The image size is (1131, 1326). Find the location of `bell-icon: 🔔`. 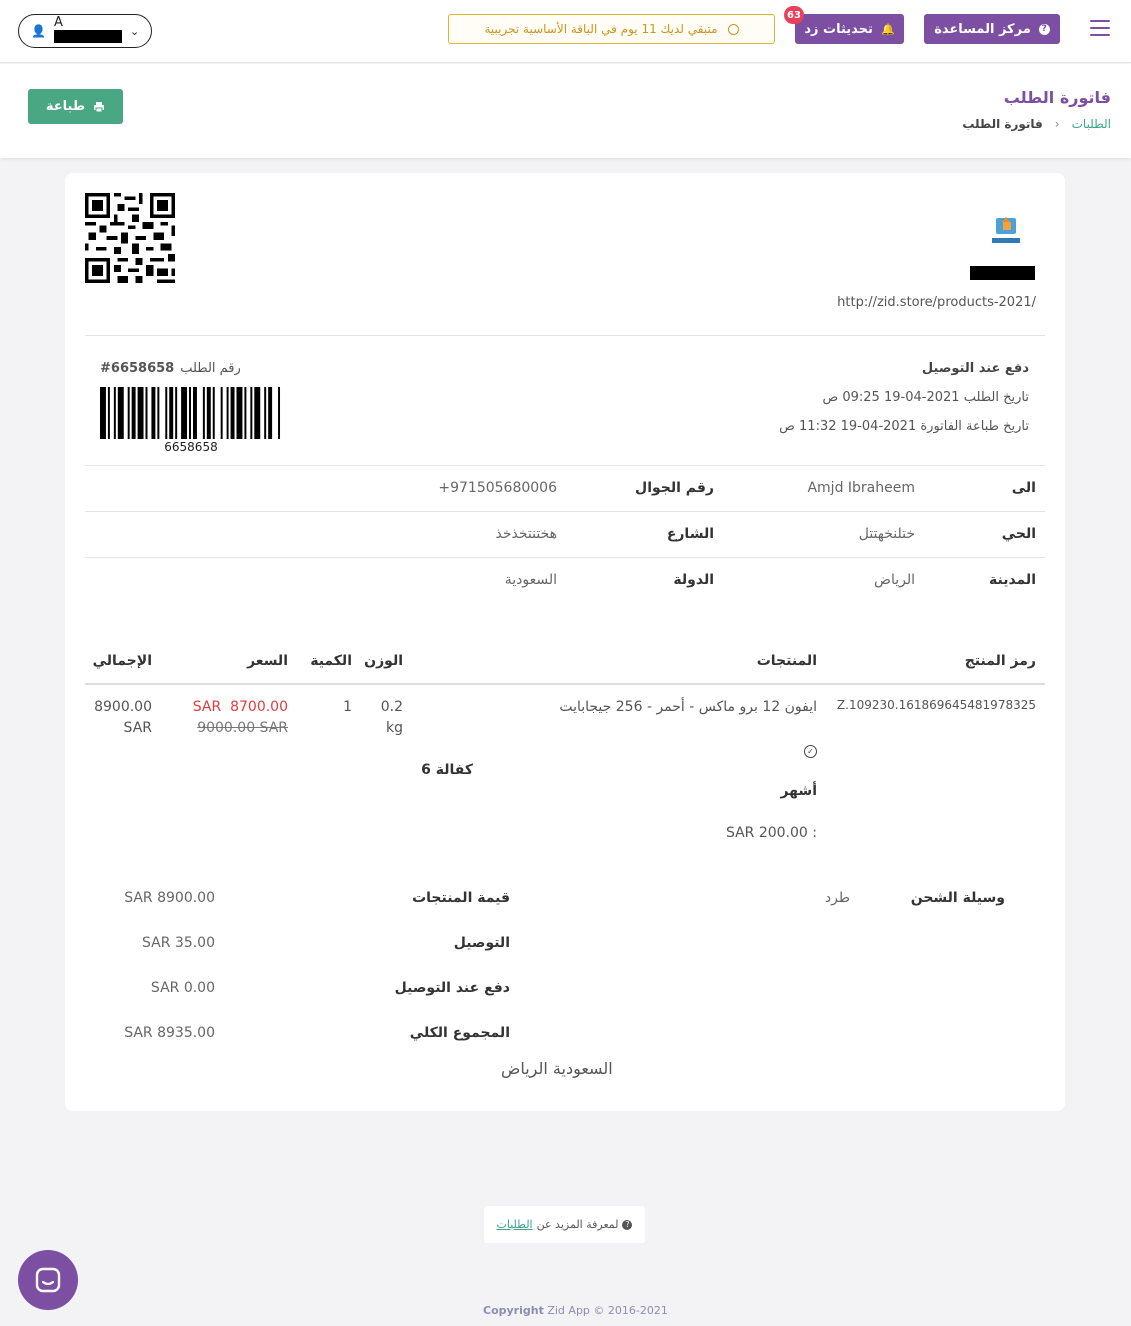

bell-icon: 🔔 is located at coordinates (887, 29).